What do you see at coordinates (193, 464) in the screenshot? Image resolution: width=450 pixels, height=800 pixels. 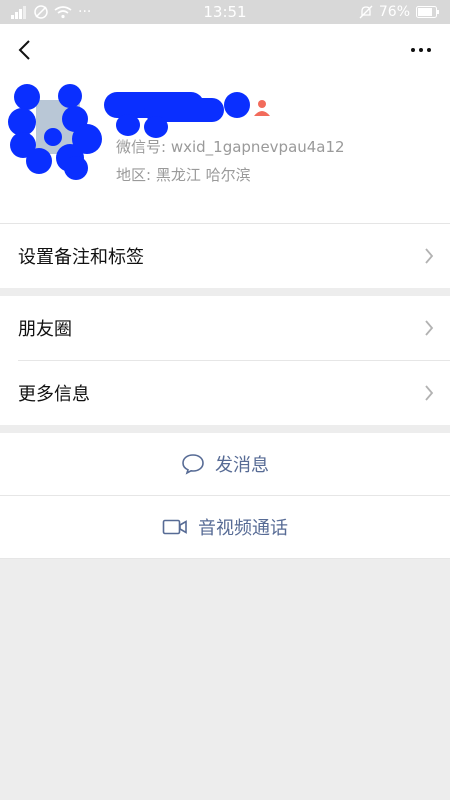 I see `chat-bubble-icon` at bounding box center [193, 464].